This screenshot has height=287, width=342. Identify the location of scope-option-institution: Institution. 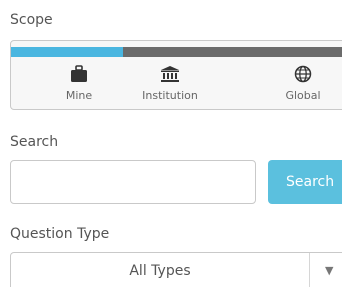
(170, 85).